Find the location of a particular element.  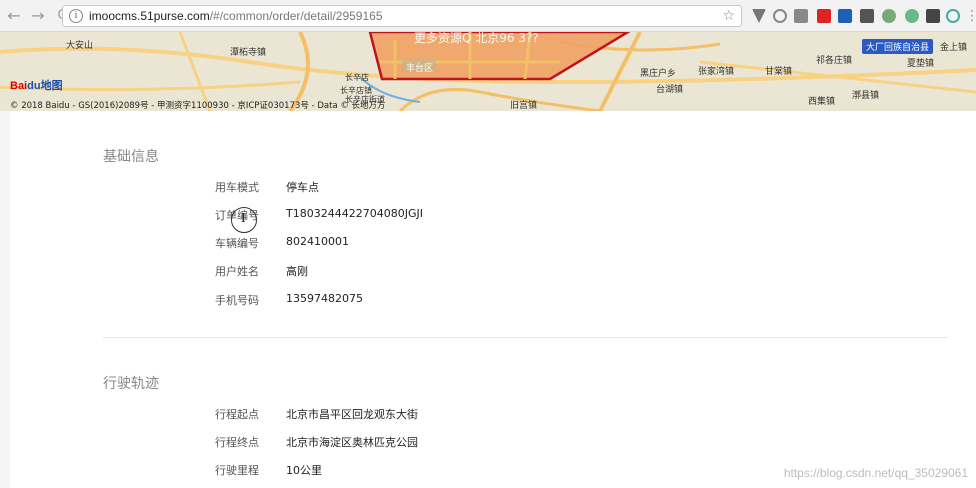

extension-face-icon is located at coordinates (912, 16).